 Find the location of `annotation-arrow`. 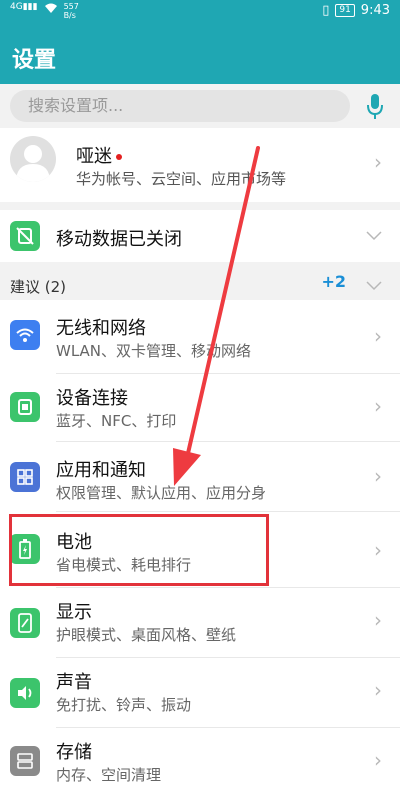

annotation-arrow is located at coordinates (216, 316).